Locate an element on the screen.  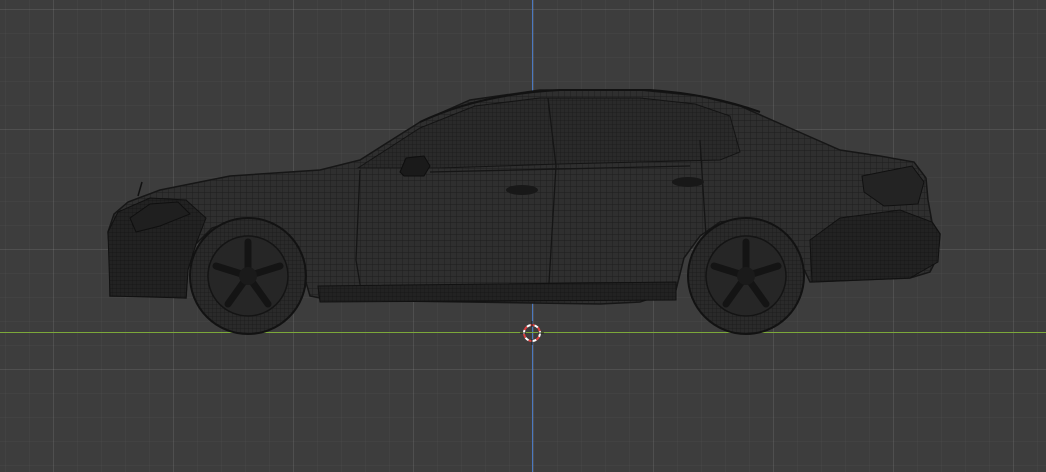
car-headlight is located at coordinates (160, 217).